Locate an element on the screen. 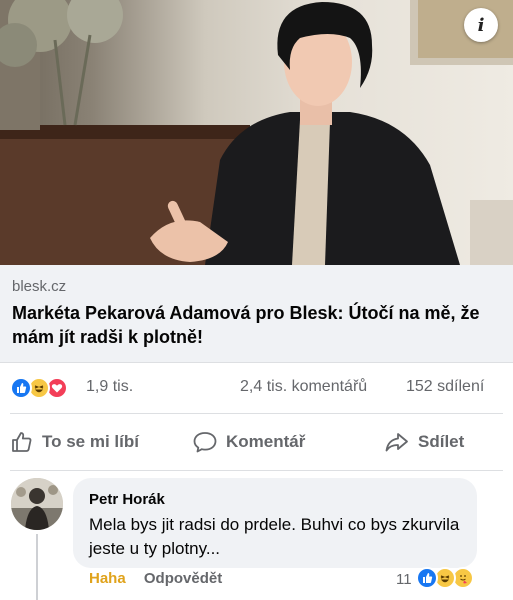 This screenshot has height=600, width=513. comments-count: 2,4 tis. komentářů is located at coordinates (303, 387).